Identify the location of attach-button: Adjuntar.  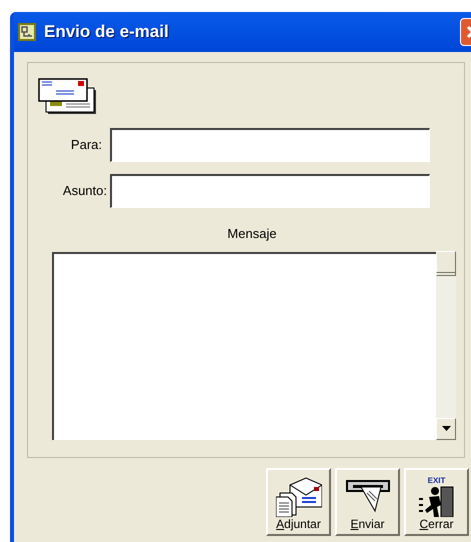
(298, 502).